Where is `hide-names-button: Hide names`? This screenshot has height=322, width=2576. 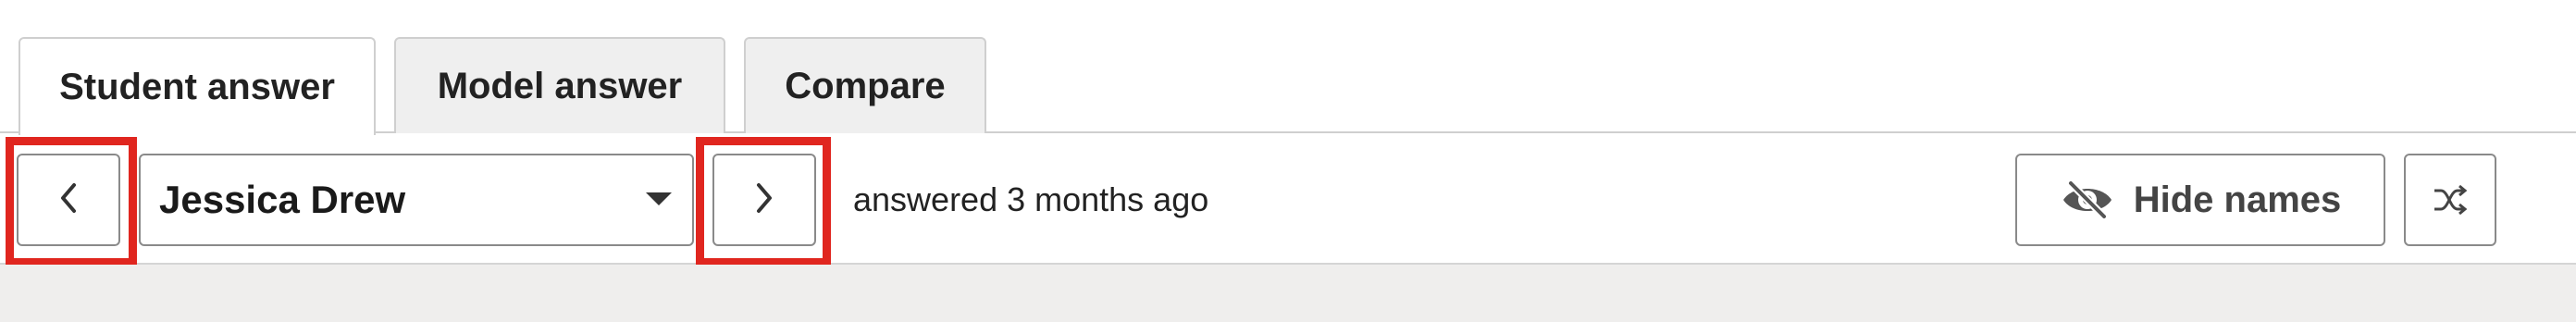 hide-names-button: Hide names is located at coordinates (2200, 200).